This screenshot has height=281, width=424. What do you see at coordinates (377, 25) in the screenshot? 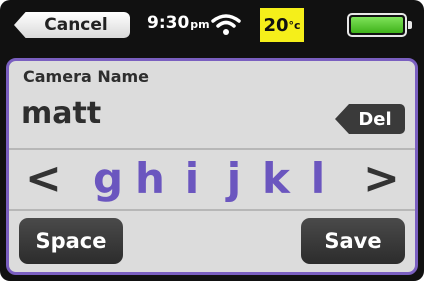
I see `battery-fill` at bounding box center [377, 25].